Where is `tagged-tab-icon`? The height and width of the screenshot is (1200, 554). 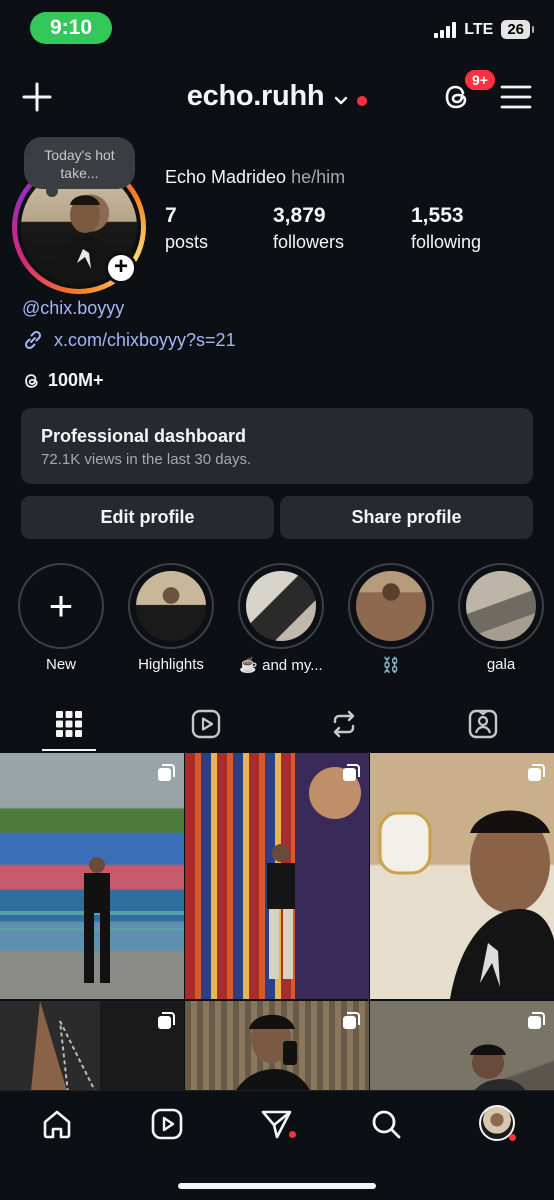
tagged-tab-icon is located at coordinates (483, 724).